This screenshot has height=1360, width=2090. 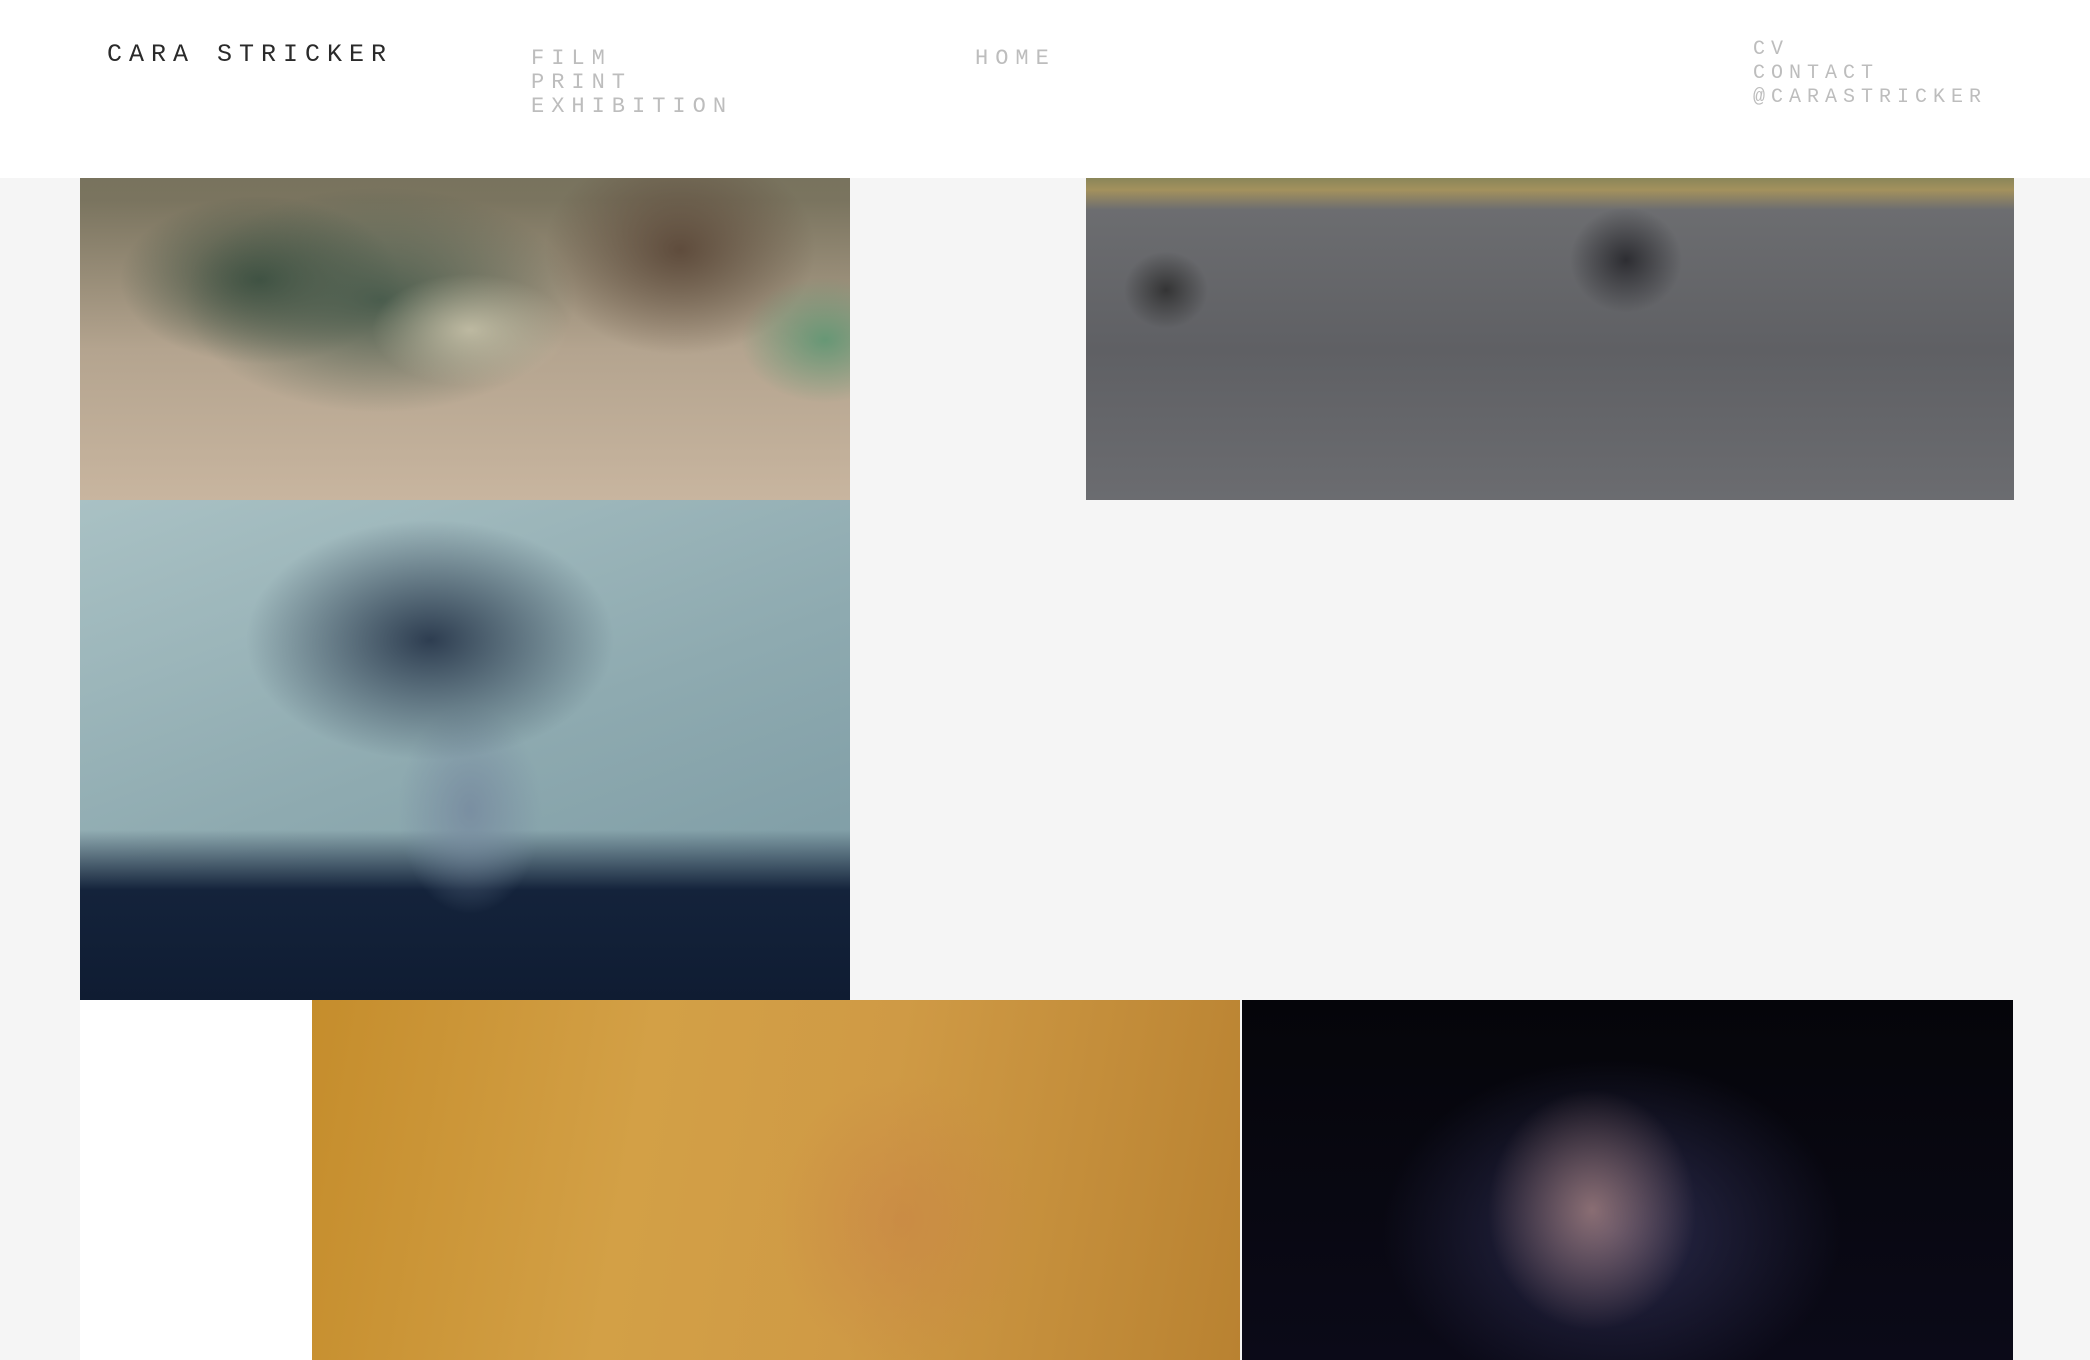 I want to click on home-nav: HOME, so click(x=1015, y=59).